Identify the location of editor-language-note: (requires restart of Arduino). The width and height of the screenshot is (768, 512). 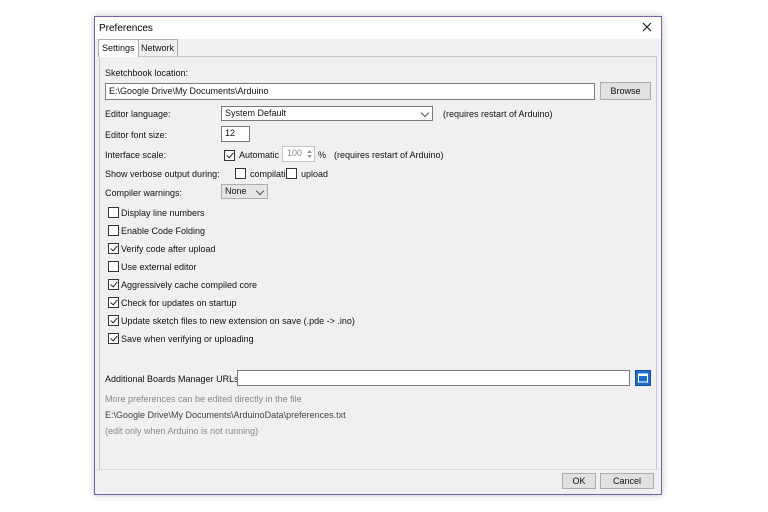
(498, 114).